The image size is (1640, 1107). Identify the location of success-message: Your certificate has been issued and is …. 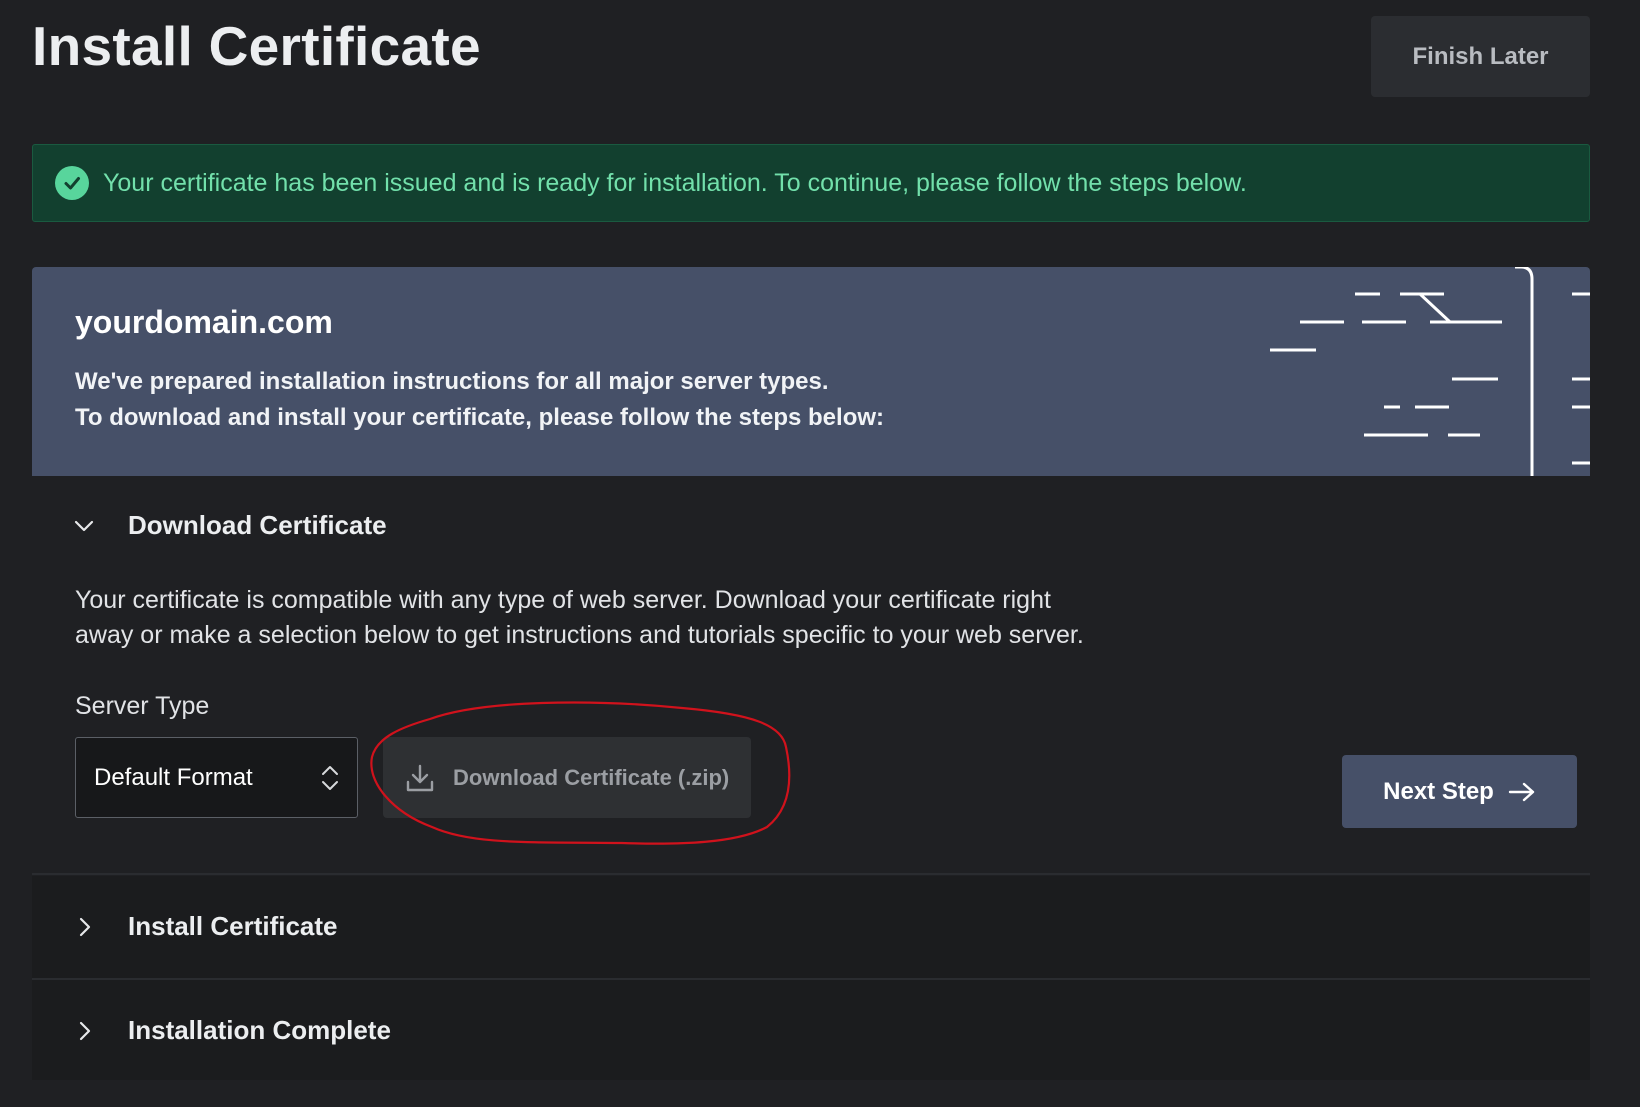
(675, 182).